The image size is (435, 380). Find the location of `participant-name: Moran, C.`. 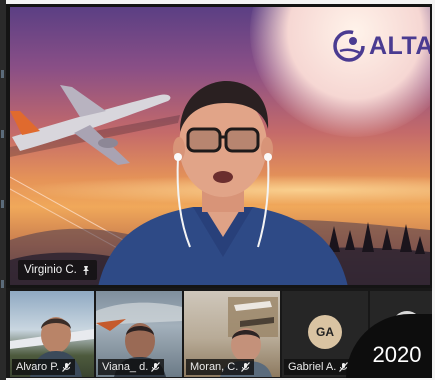

participant-name: Moran, C. is located at coordinates (214, 367).